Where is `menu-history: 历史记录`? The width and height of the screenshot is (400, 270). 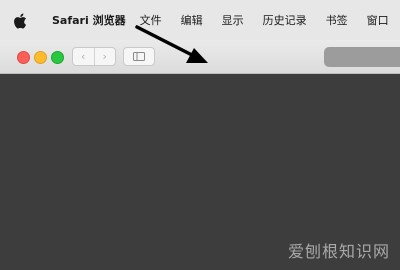
menu-history: 历史记录 is located at coordinates (285, 20).